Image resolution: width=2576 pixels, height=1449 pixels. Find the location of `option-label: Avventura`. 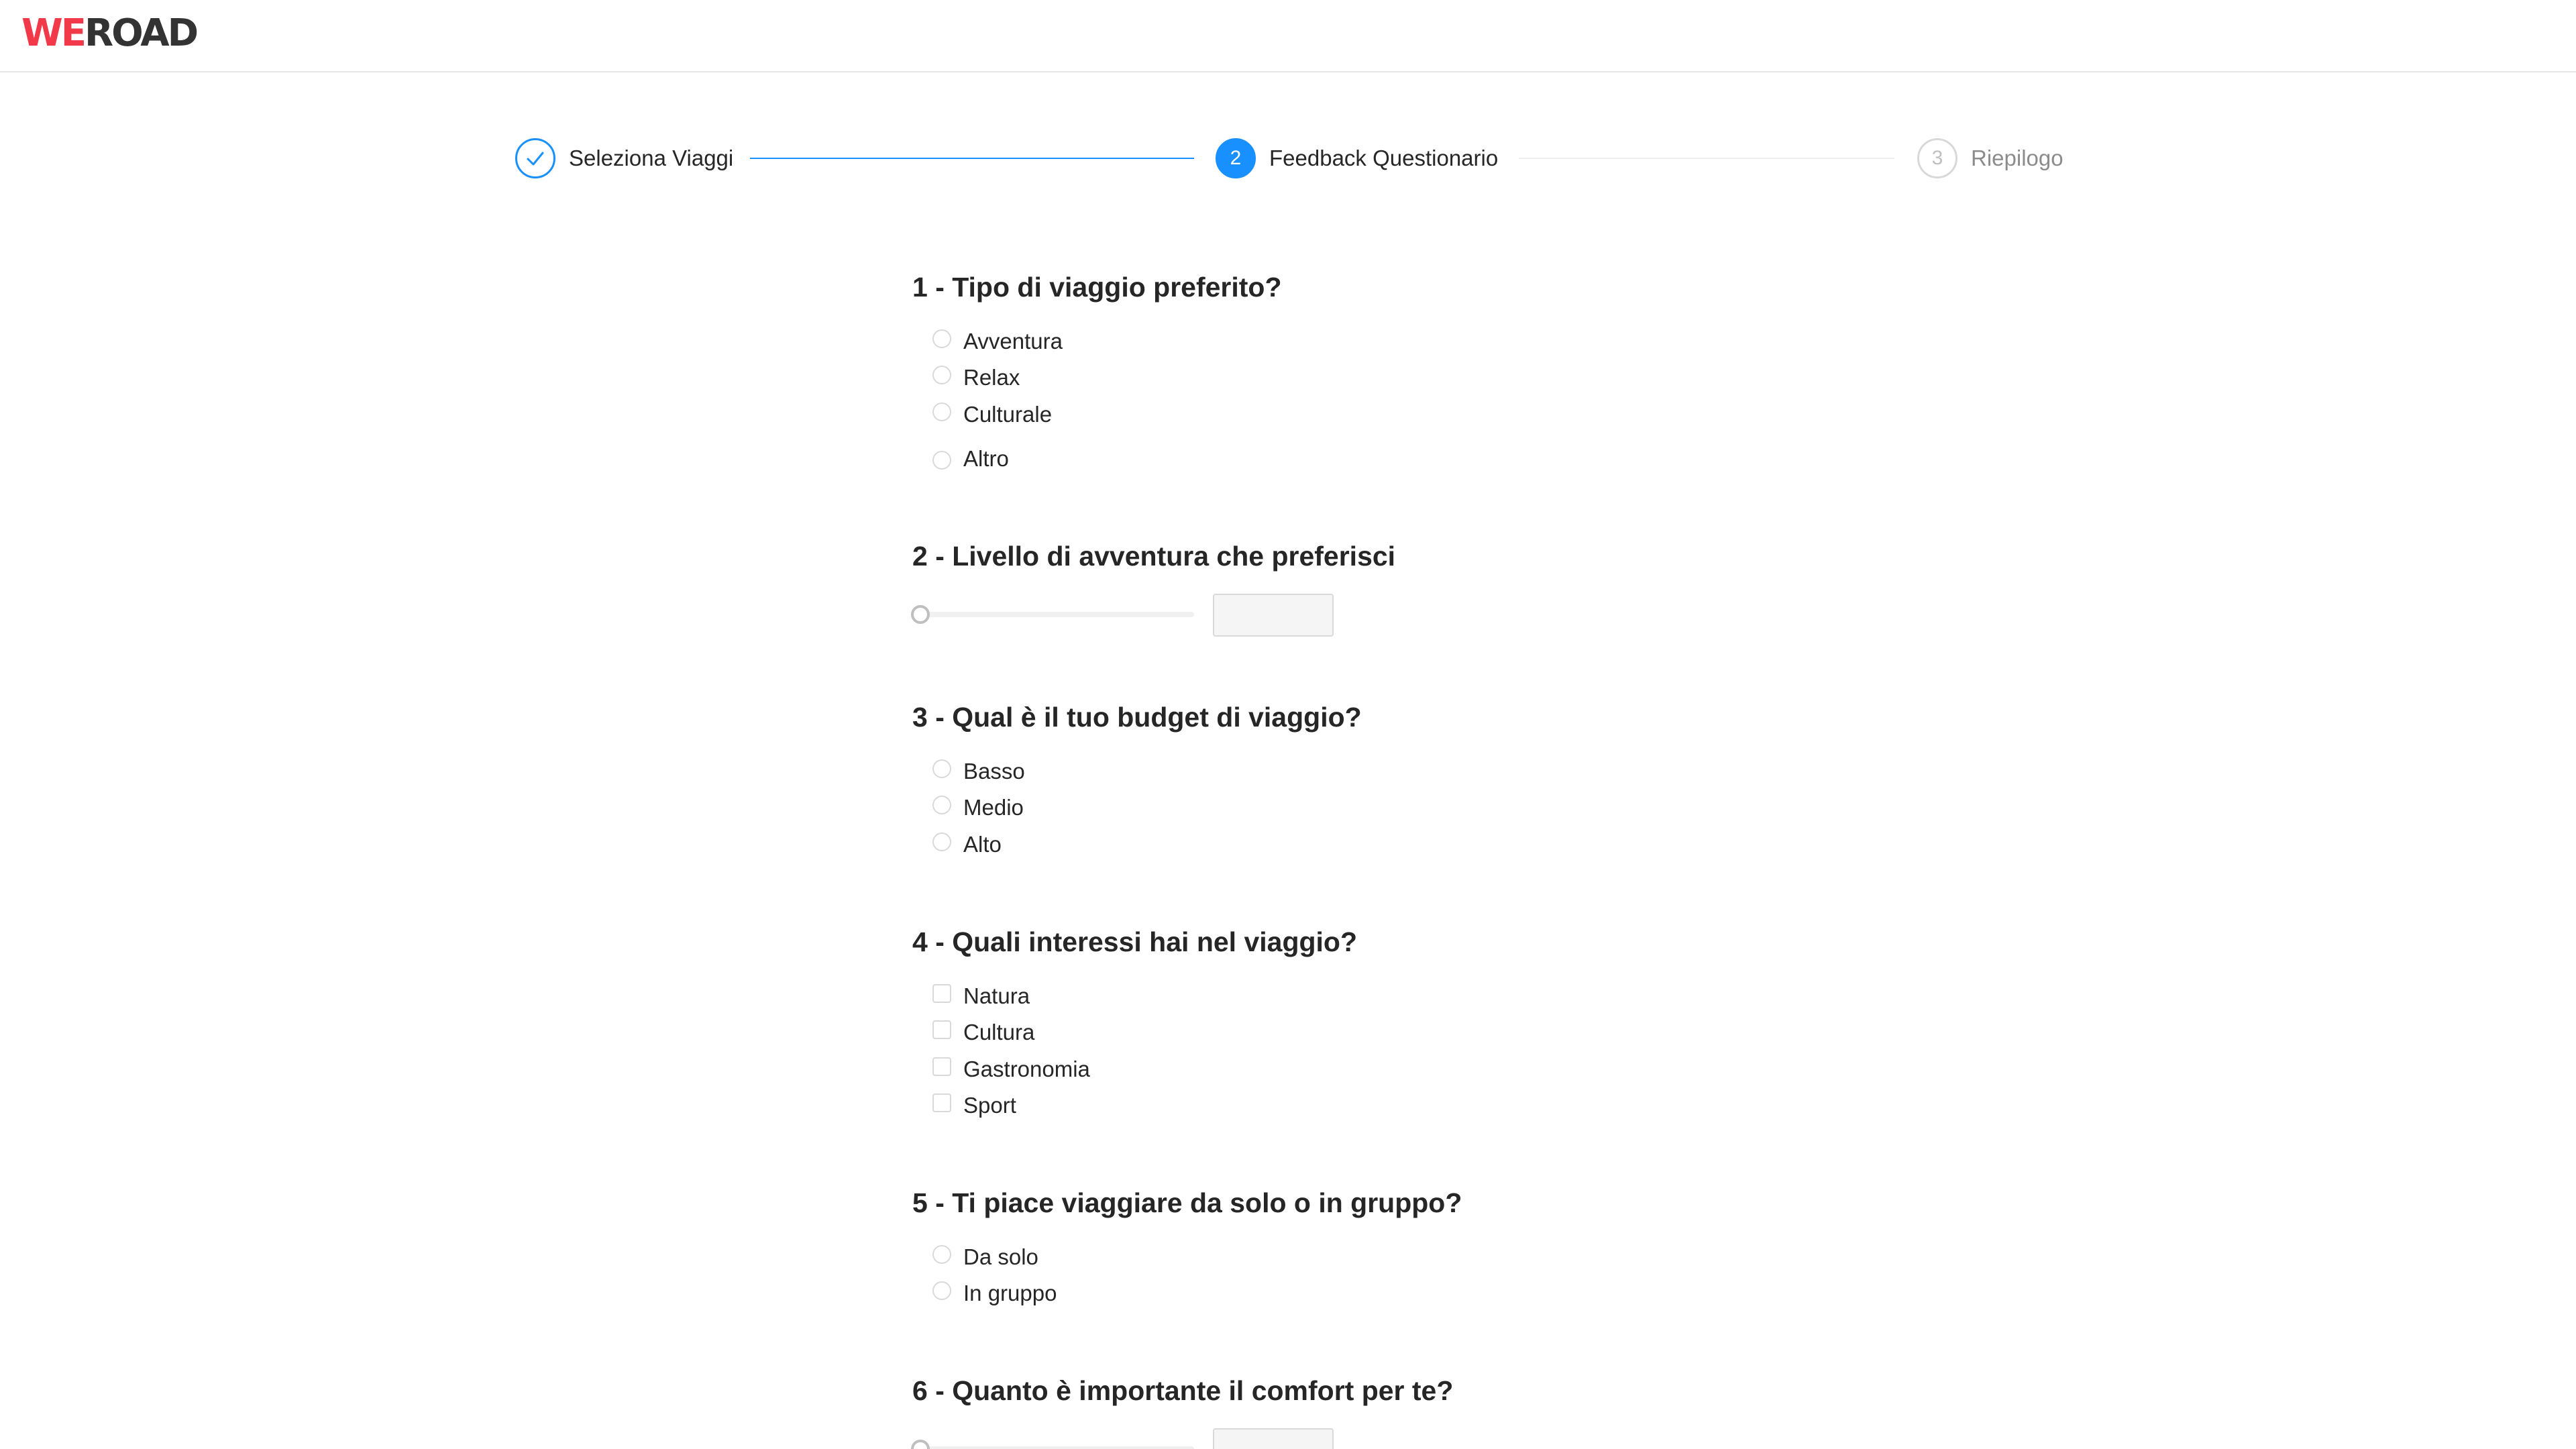

option-label: Avventura is located at coordinates (1013, 341).